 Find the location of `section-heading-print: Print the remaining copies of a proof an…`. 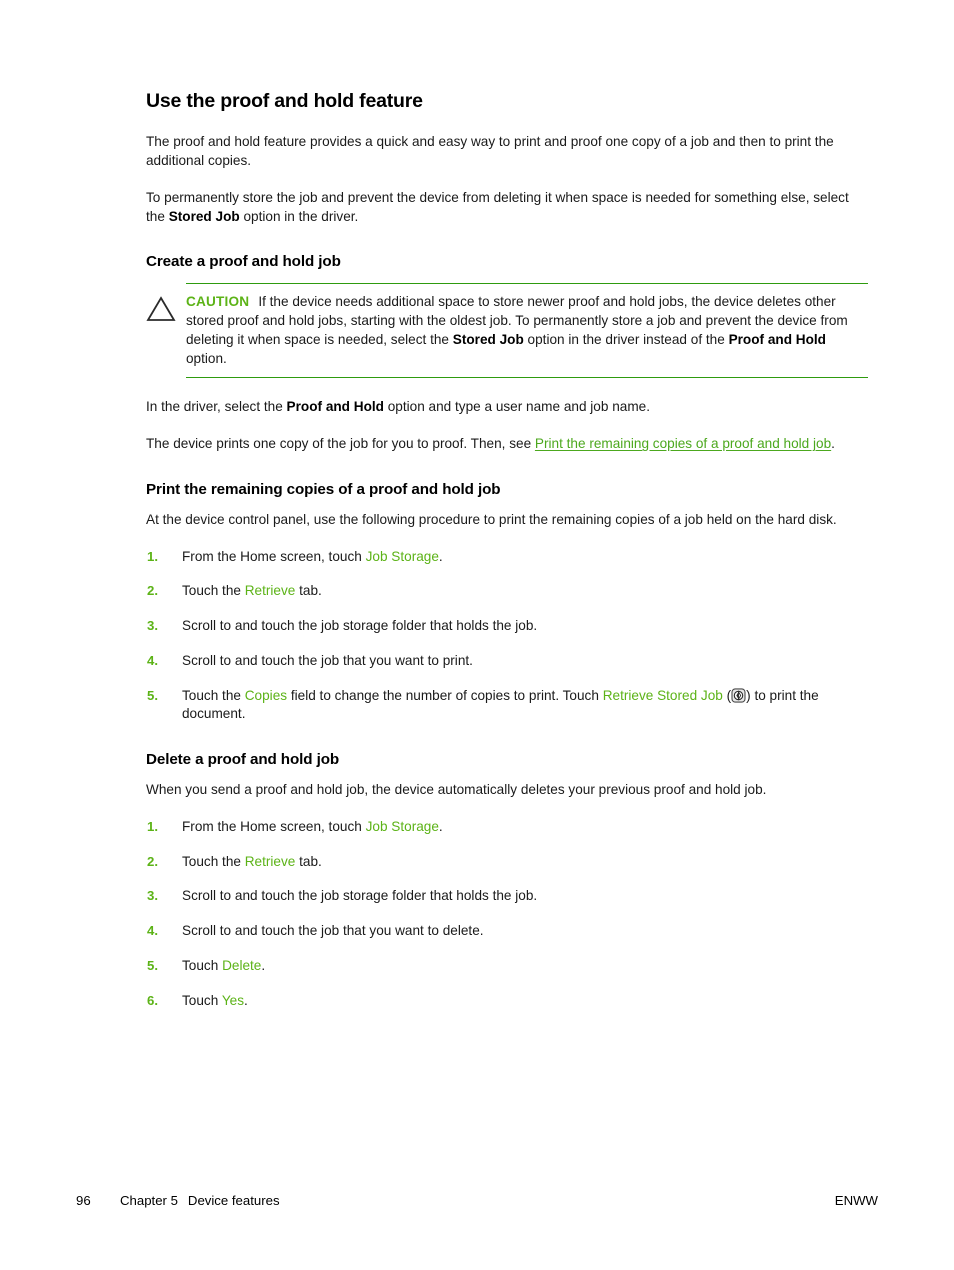

section-heading-print: Print the remaining copies of a proof an… is located at coordinates (323, 489).